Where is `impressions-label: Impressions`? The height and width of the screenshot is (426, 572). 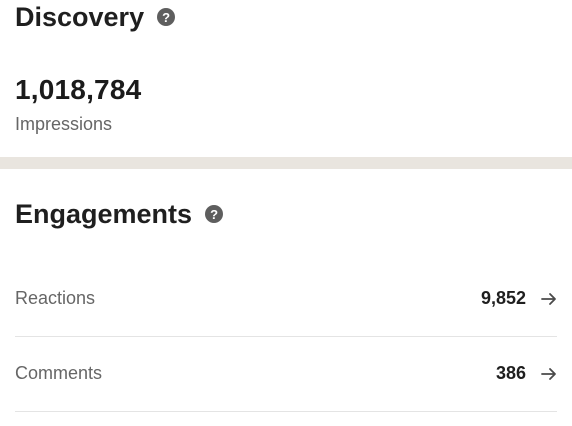
impressions-label: Impressions is located at coordinates (64, 124).